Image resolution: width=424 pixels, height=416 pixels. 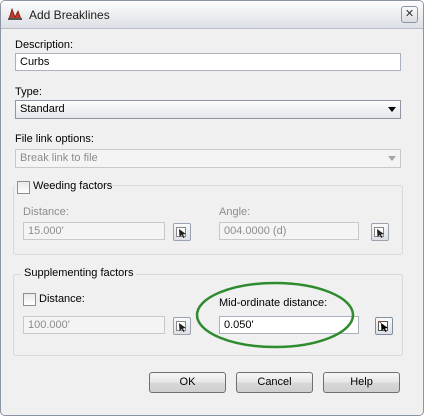 What do you see at coordinates (69, 15) in the screenshot?
I see `window-title: Add Breaklines` at bounding box center [69, 15].